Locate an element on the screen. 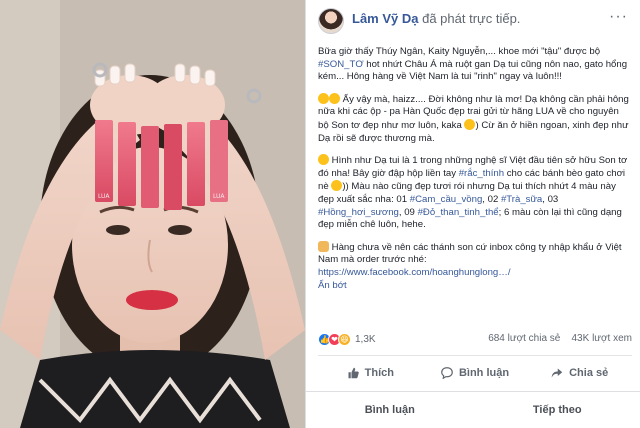 This screenshot has width=640, height=428. comment-label: Bình luận is located at coordinates (484, 372).